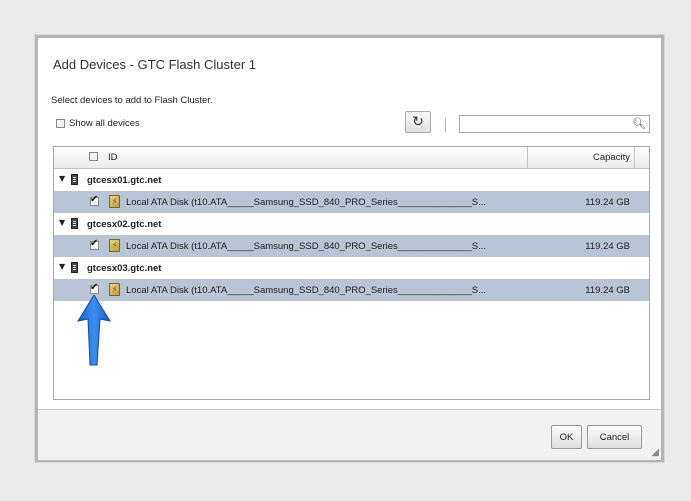  Describe the element at coordinates (351, 224) in the screenshot. I see `host-row: ▼ gtcesx02.gtc.net` at that location.